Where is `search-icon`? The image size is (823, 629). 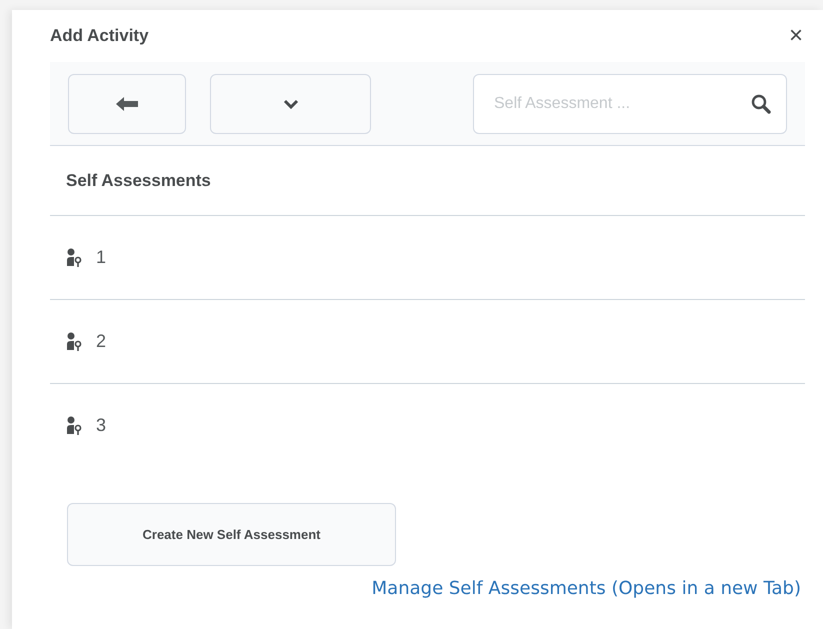
search-icon is located at coordinates (761, 104).